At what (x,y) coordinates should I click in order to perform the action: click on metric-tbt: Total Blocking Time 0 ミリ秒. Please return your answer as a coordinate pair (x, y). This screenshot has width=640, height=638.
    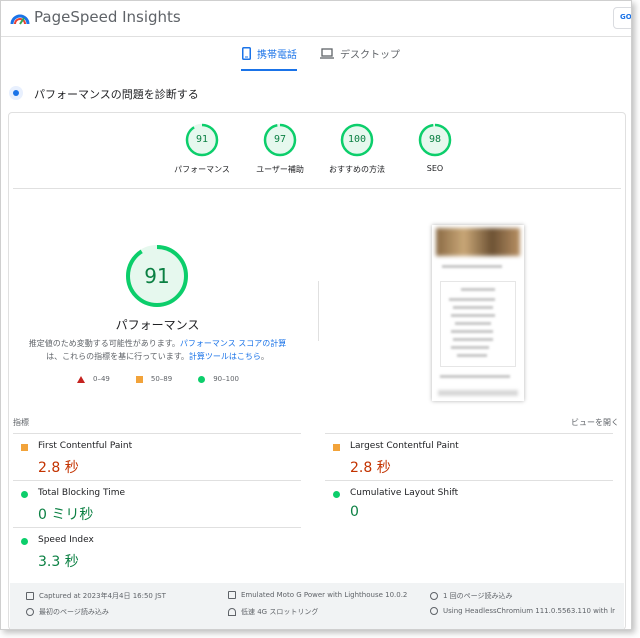
    Looking at the image, I should click on (157, 503).